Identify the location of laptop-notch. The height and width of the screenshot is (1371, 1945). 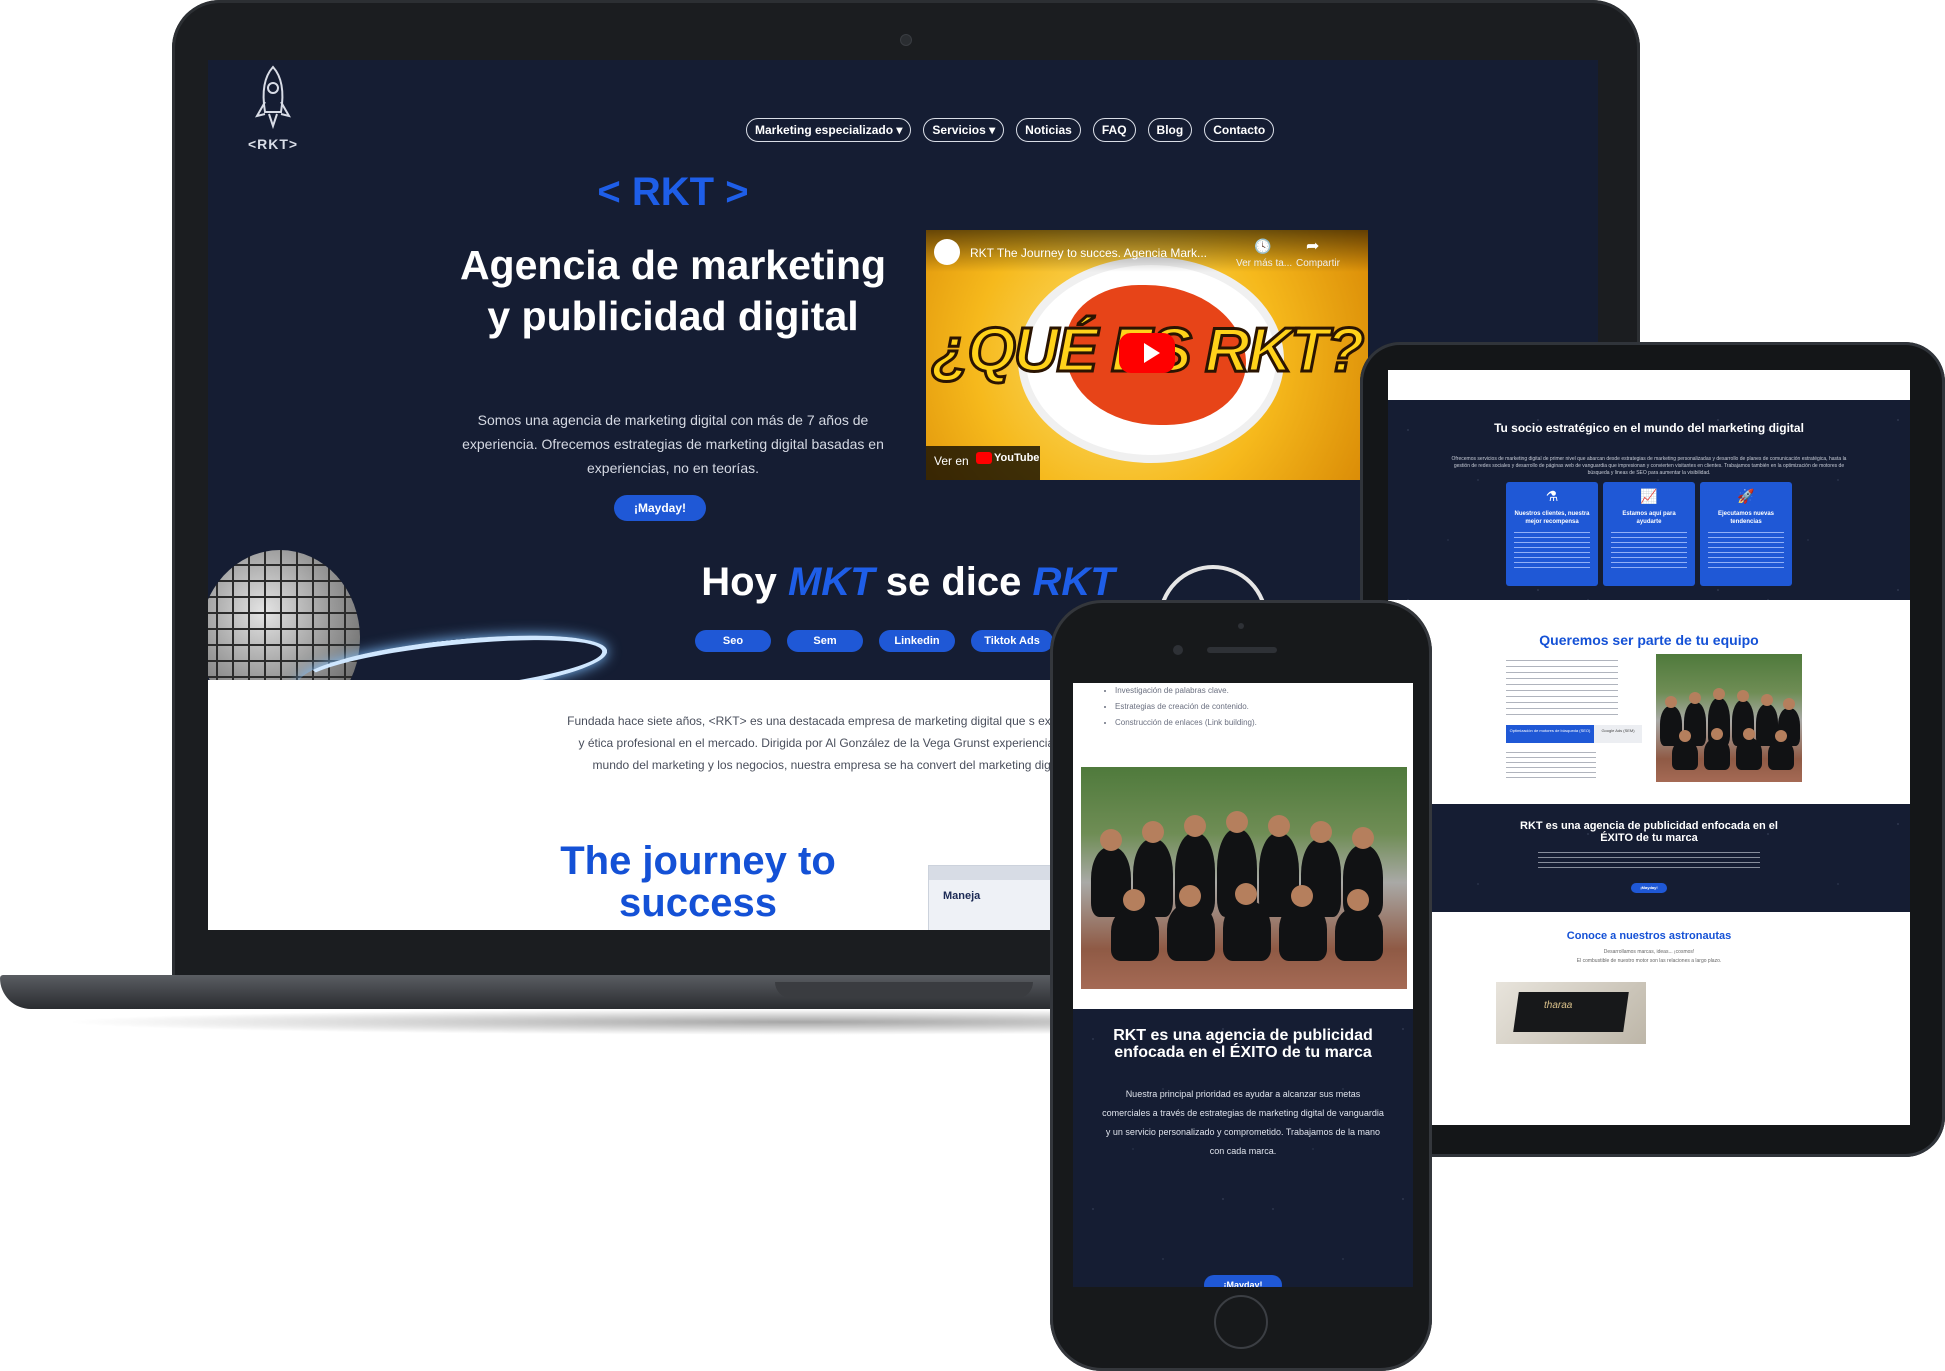
(904, 990).